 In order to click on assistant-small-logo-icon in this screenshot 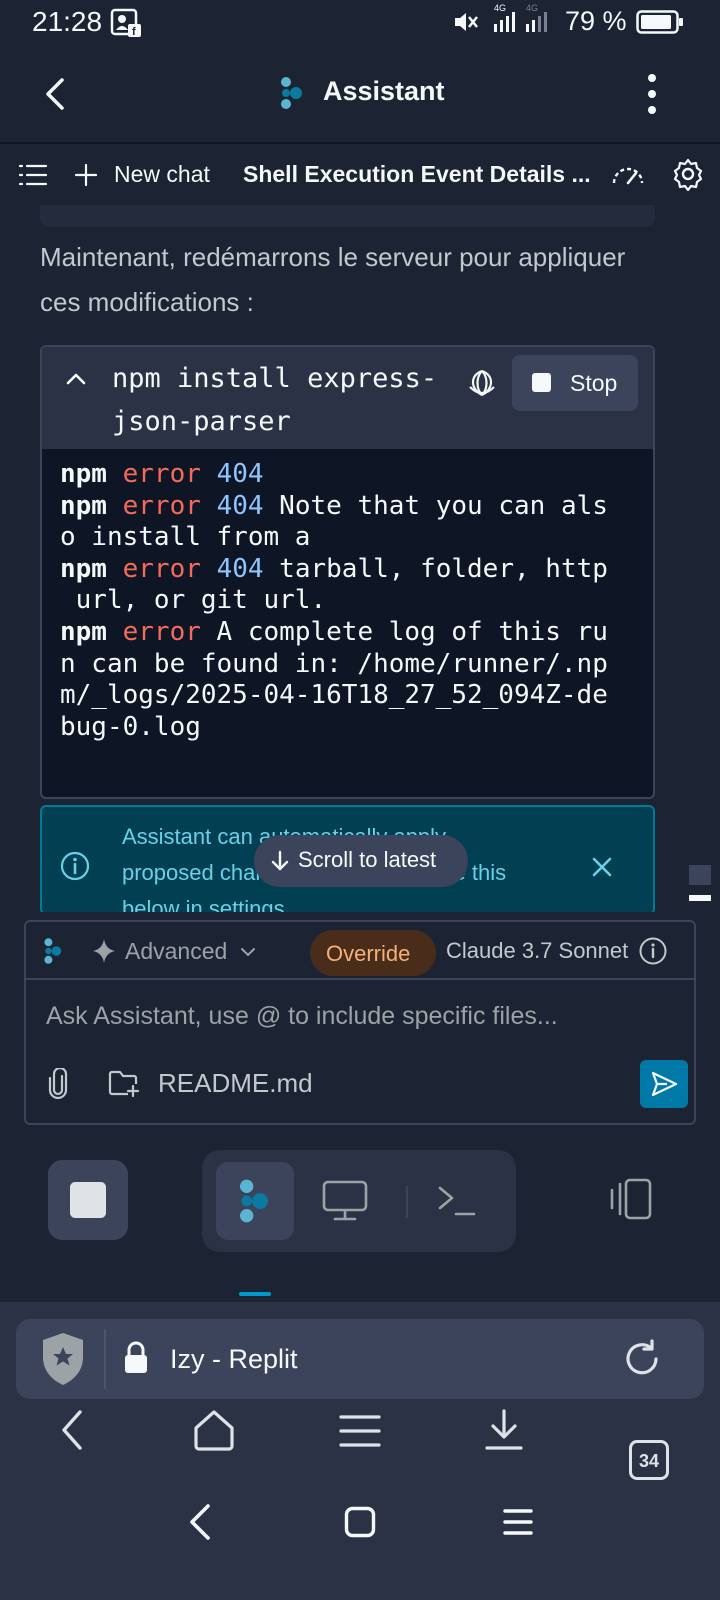, I will do `click(54, 951)`.